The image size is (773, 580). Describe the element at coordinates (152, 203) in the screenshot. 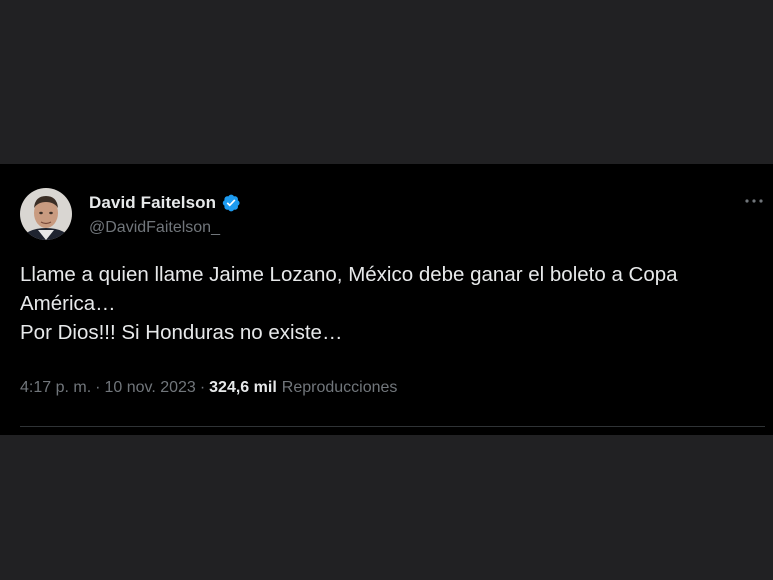

I see `author-display-name: David Faitelson` at that location.